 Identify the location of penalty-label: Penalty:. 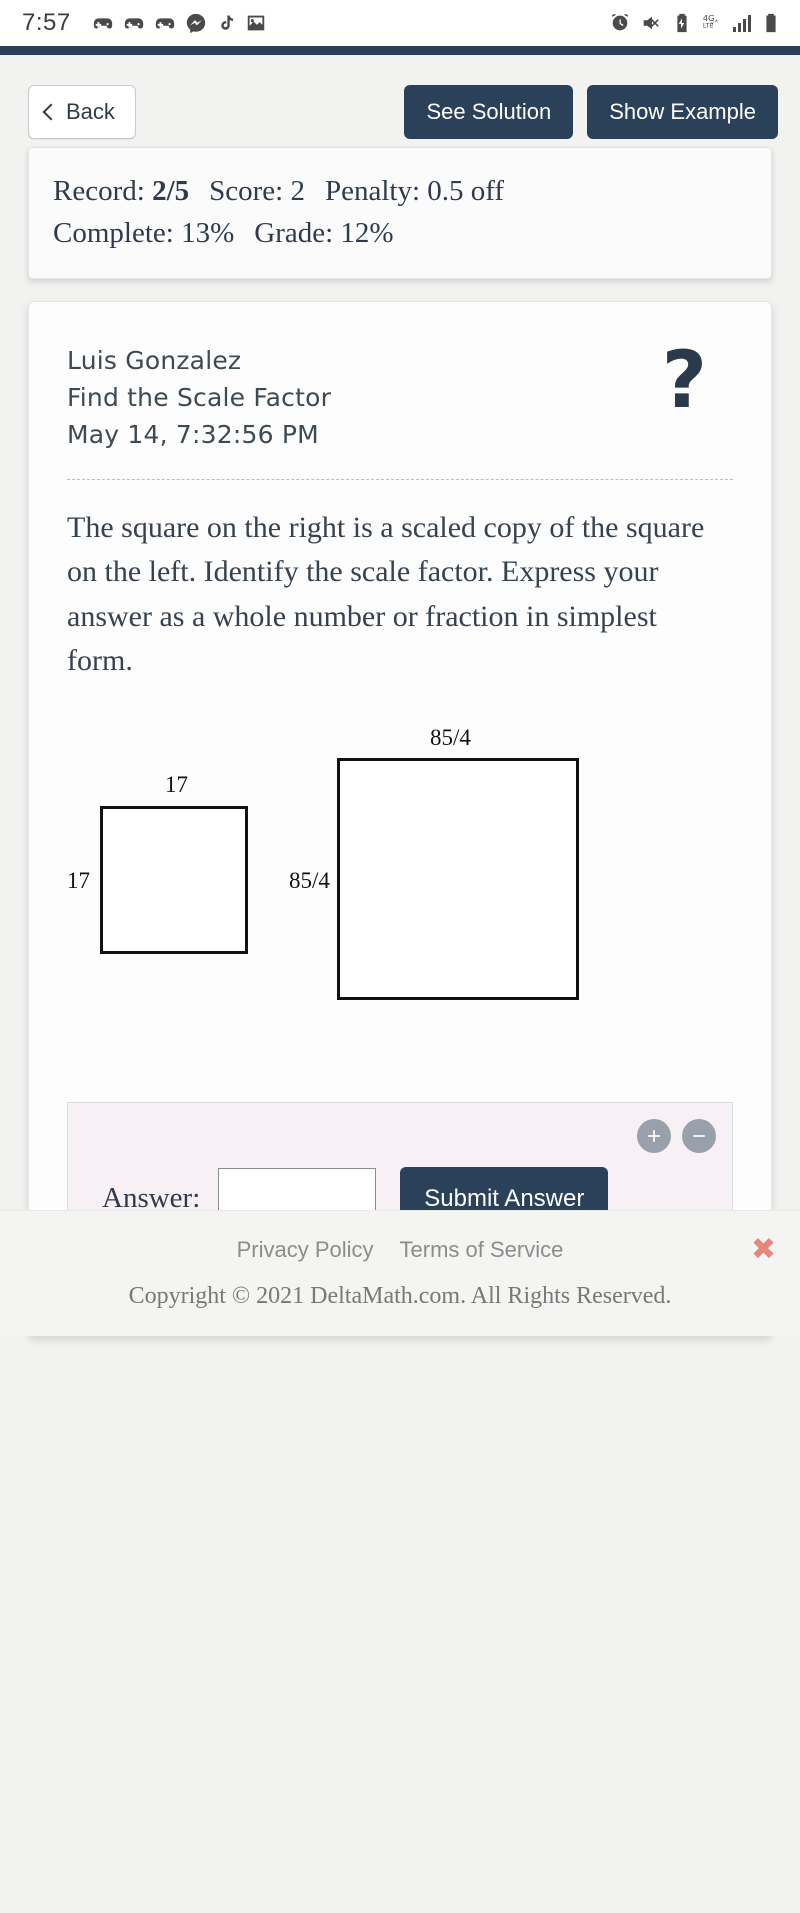
(372, 191).